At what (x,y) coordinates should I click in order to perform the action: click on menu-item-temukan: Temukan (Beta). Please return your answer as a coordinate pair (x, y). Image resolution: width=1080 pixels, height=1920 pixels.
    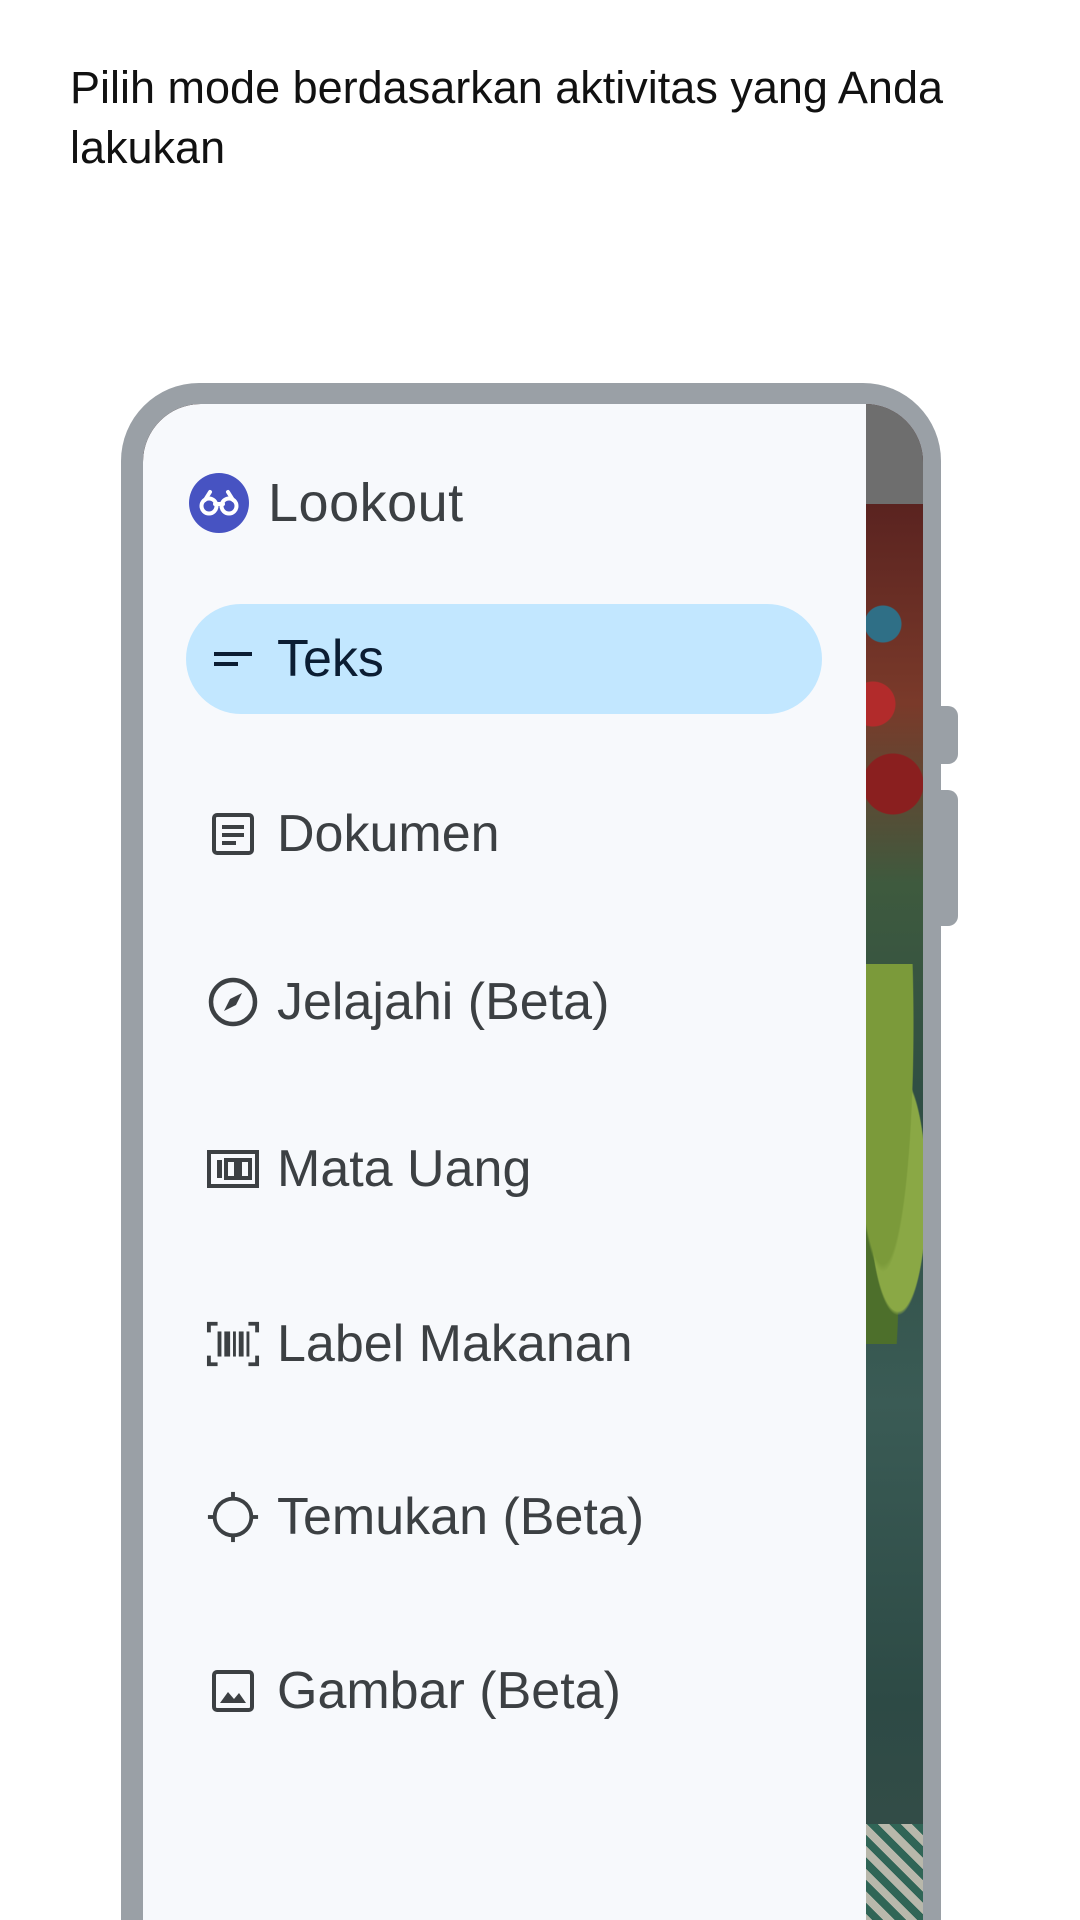
    Looking at the image, I should click on (504, 1517).